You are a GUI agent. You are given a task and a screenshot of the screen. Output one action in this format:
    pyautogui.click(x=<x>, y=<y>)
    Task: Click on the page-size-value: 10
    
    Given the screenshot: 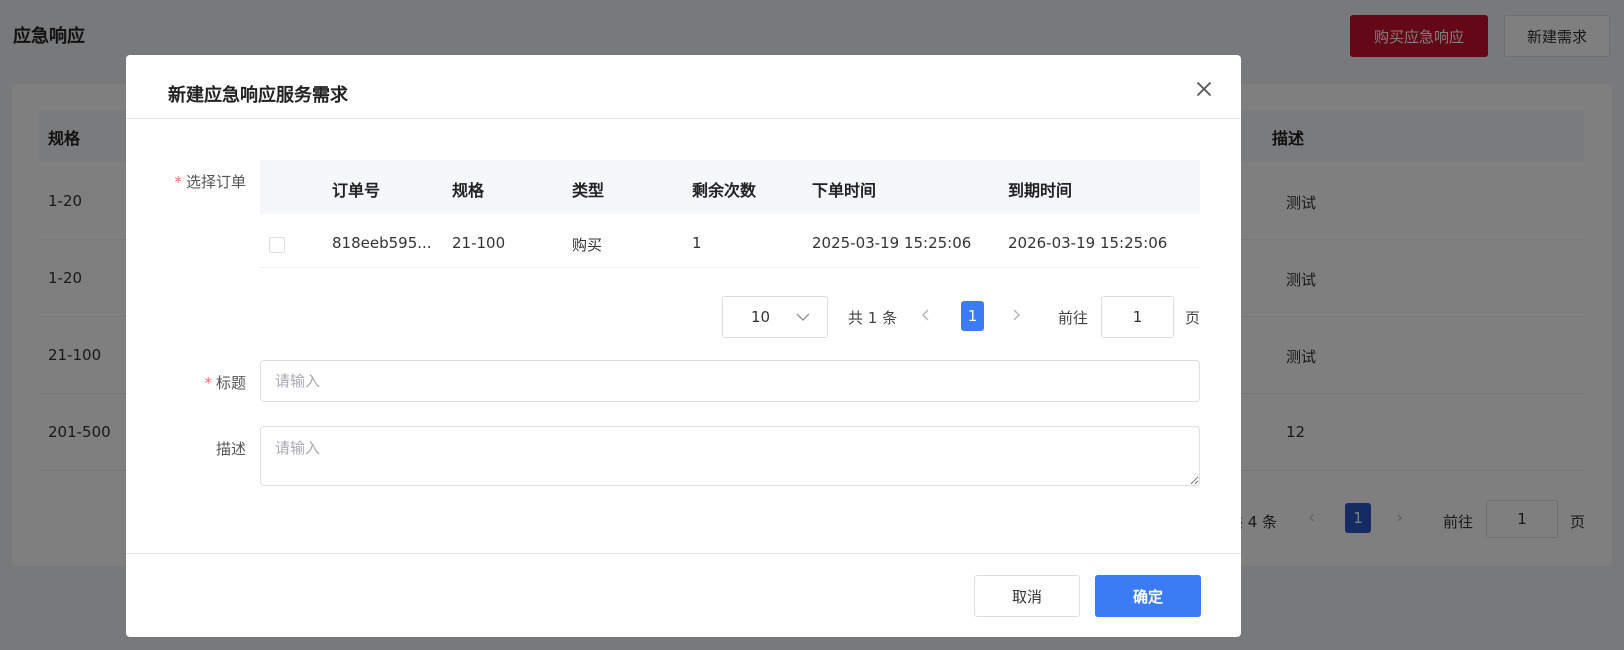 What is the action you would take?
    pyautogui.click(x=761, y=317)
    